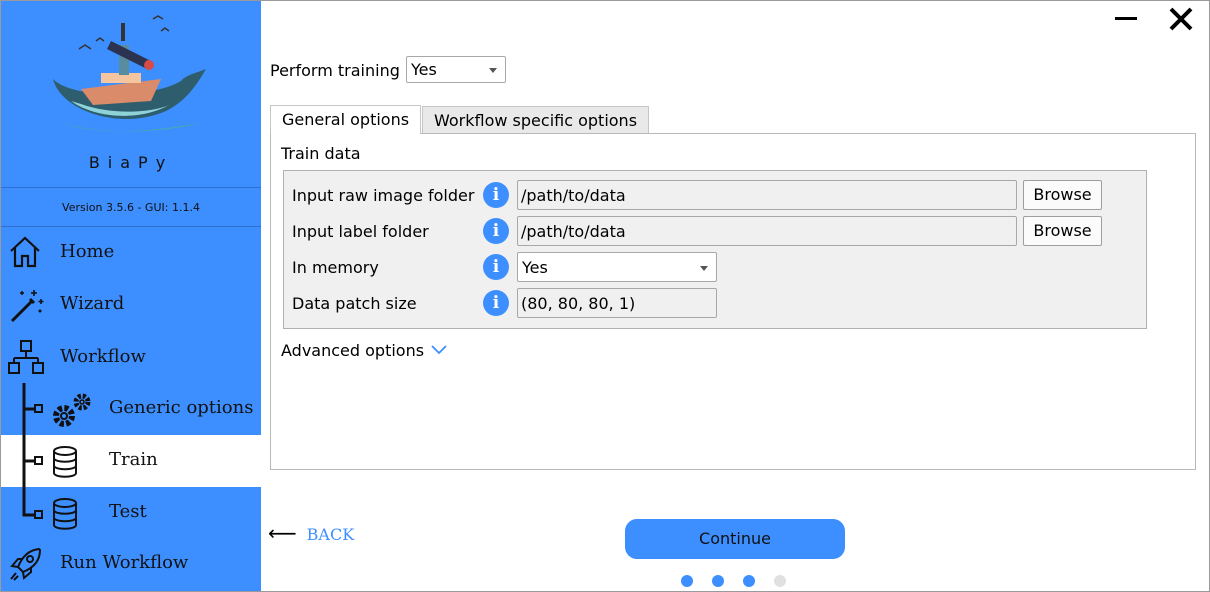 This screenshot has height=592, width=1210. I want to click on sidebar-item-workflow: Workflow, so click(131, 358).